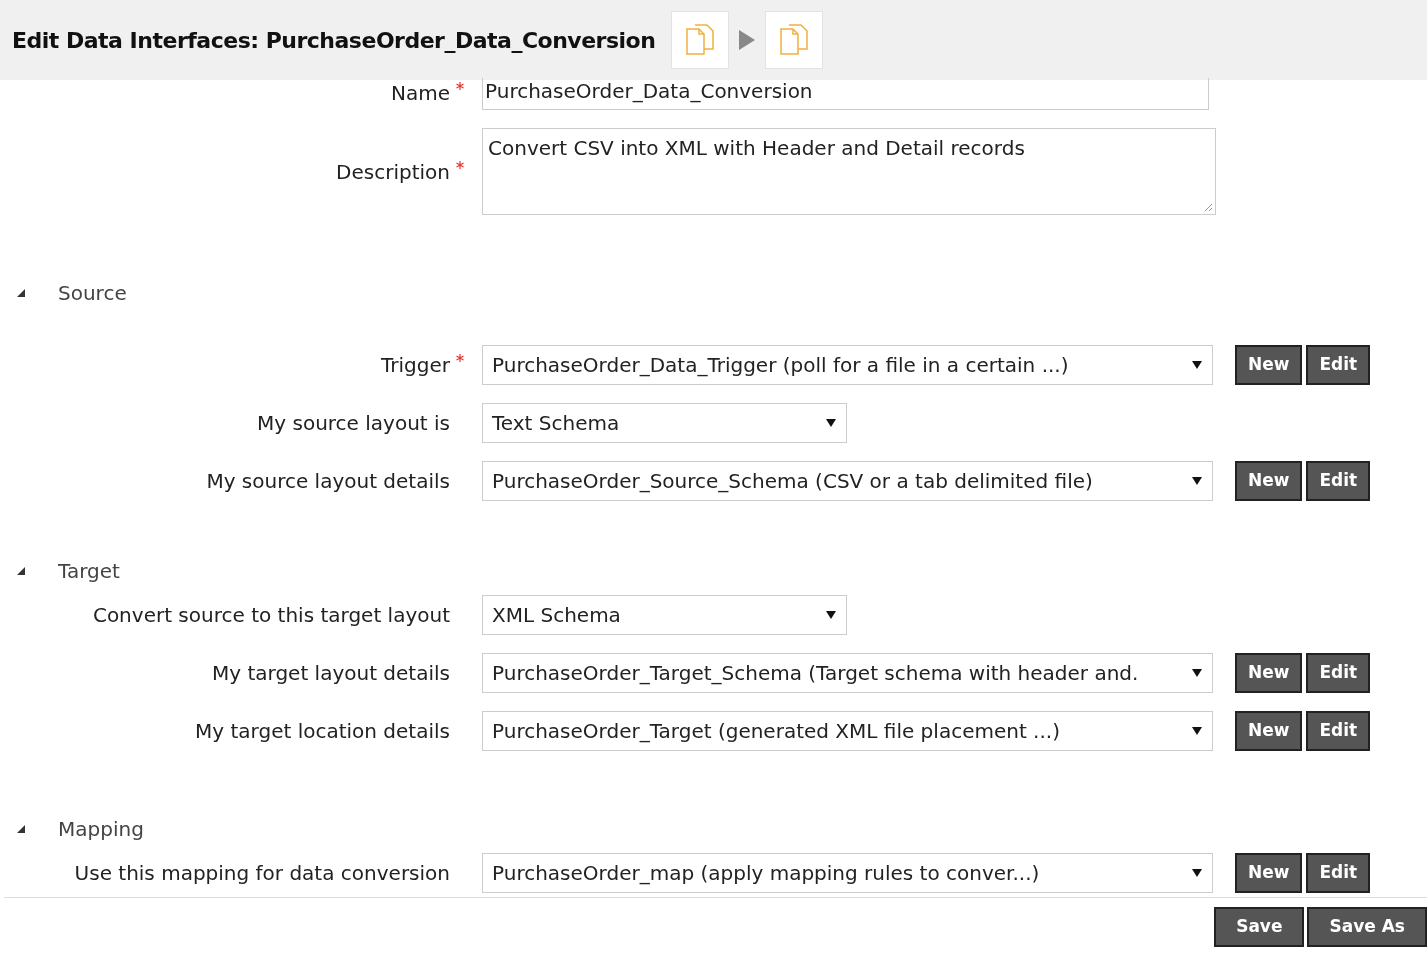  Describe the element at coordinates (845, 94) in the screenshot. I see `name-field: PurchaseOrder_Data_Conversion` at that location.